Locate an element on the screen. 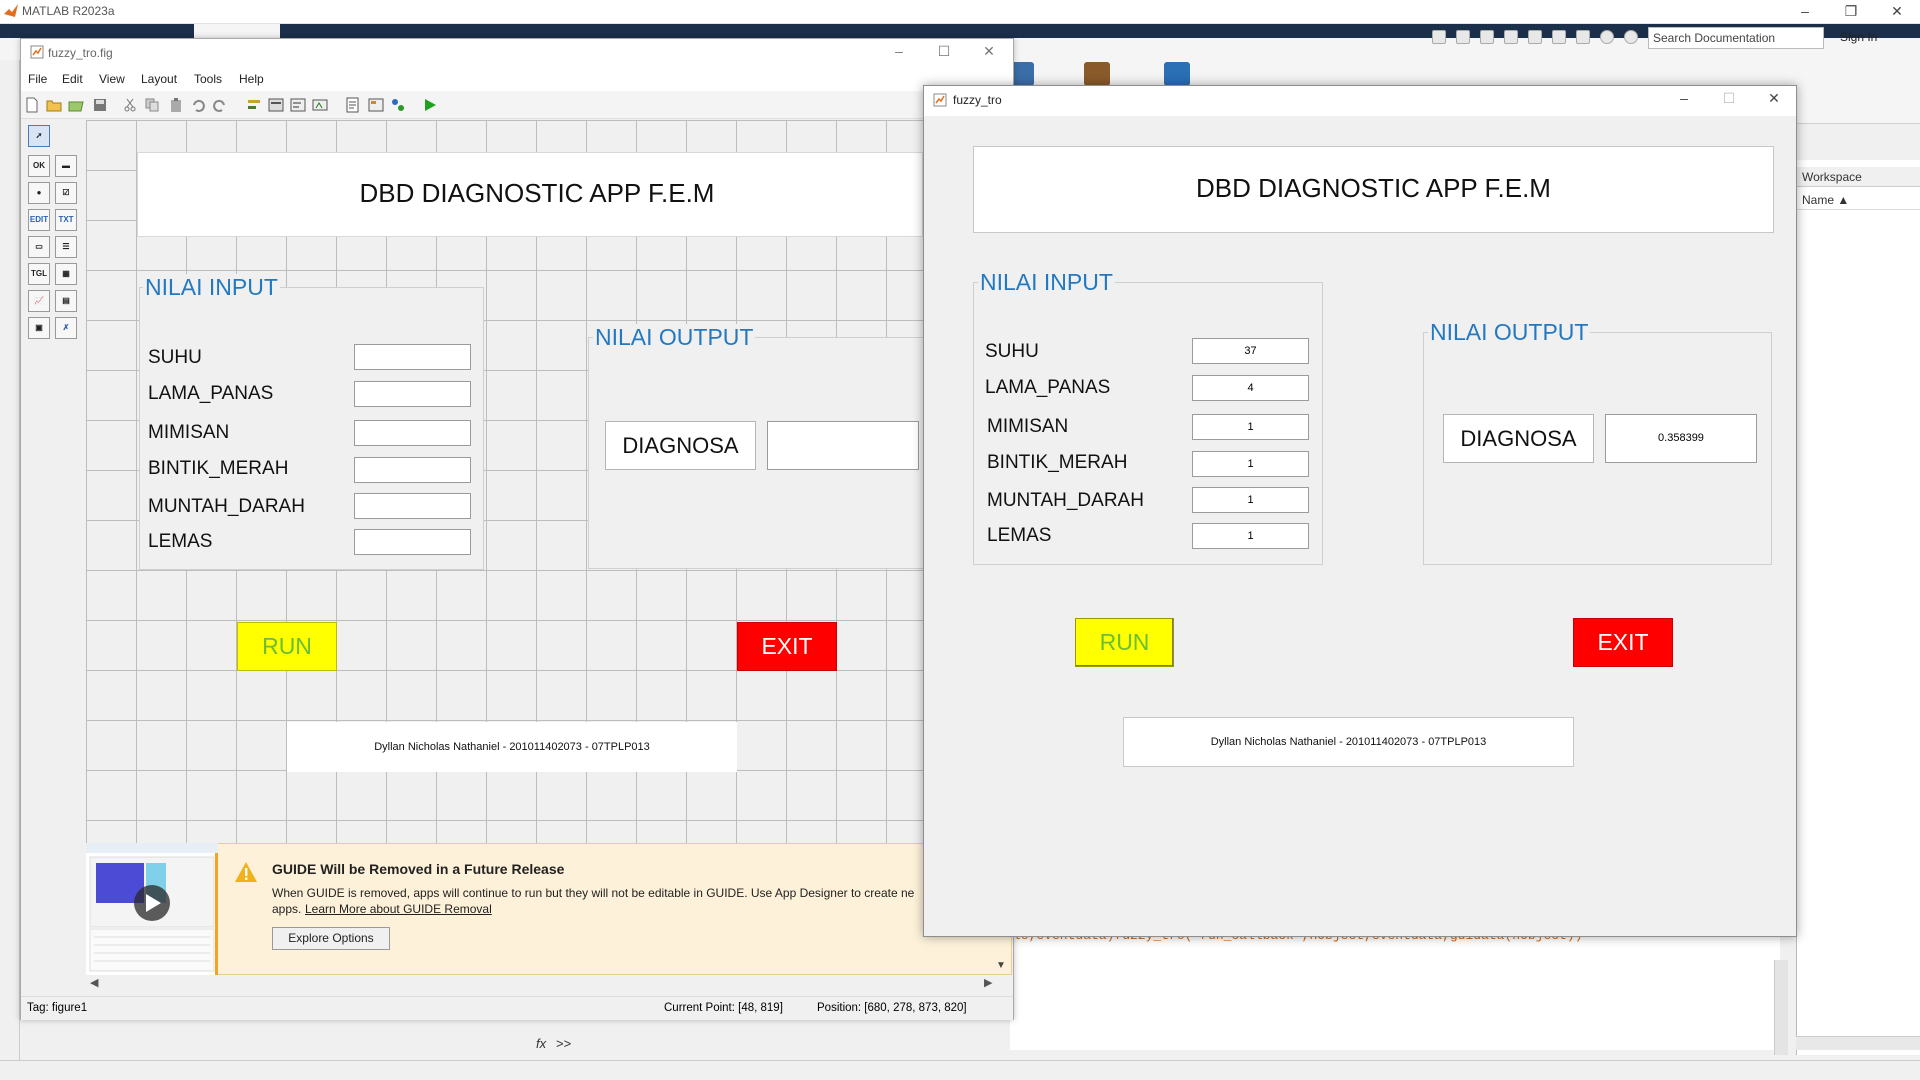 The image size is (1920, 1080). ribbon-tab-apps is located at coordinates (237, 31).